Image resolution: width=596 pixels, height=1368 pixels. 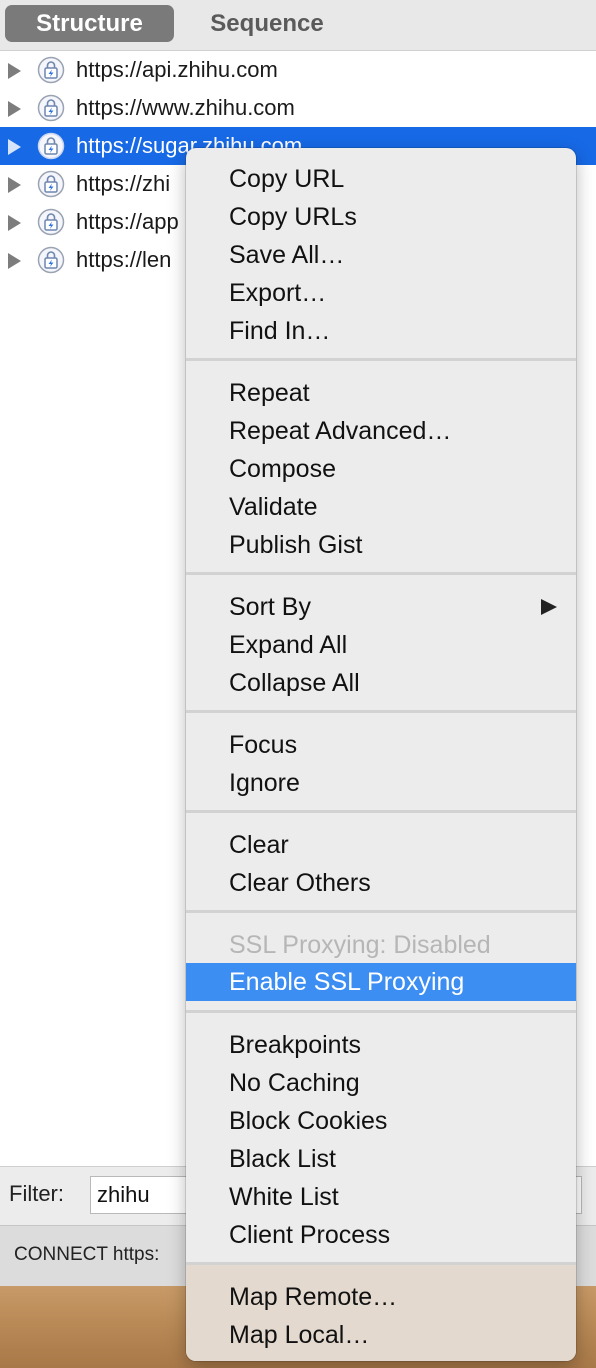 I want to click on menu-item-copy-urls: Copy URLs, so click(x=381, y=217).